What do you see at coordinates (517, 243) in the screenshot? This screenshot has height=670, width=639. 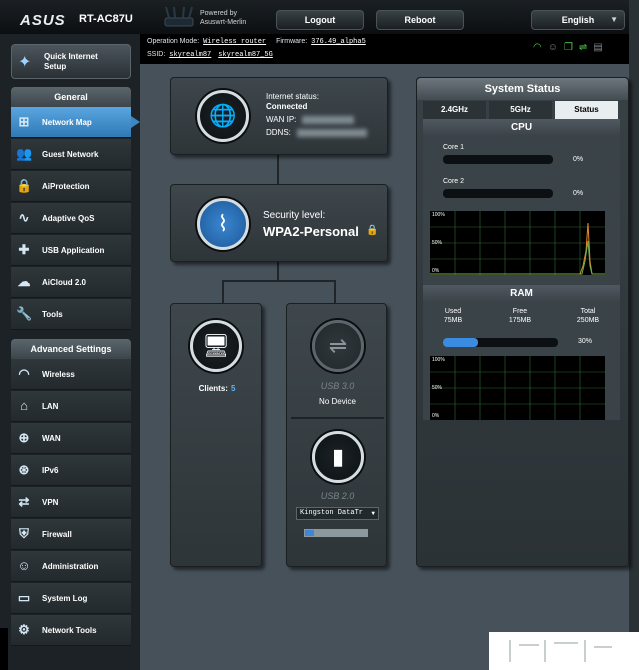 I see `cpu-graph: 100% 50% 0%` at bounding box center [517, 243].